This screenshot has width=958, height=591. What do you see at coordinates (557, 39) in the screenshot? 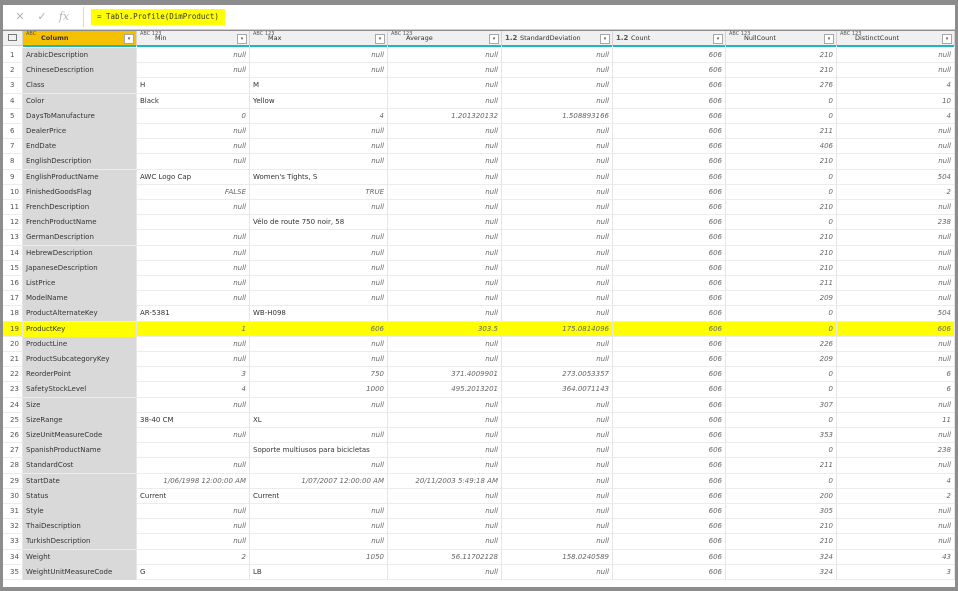
I see `column-header-sd: 1.2 StandardDeviation ▾` at bounding box center [557, 39].